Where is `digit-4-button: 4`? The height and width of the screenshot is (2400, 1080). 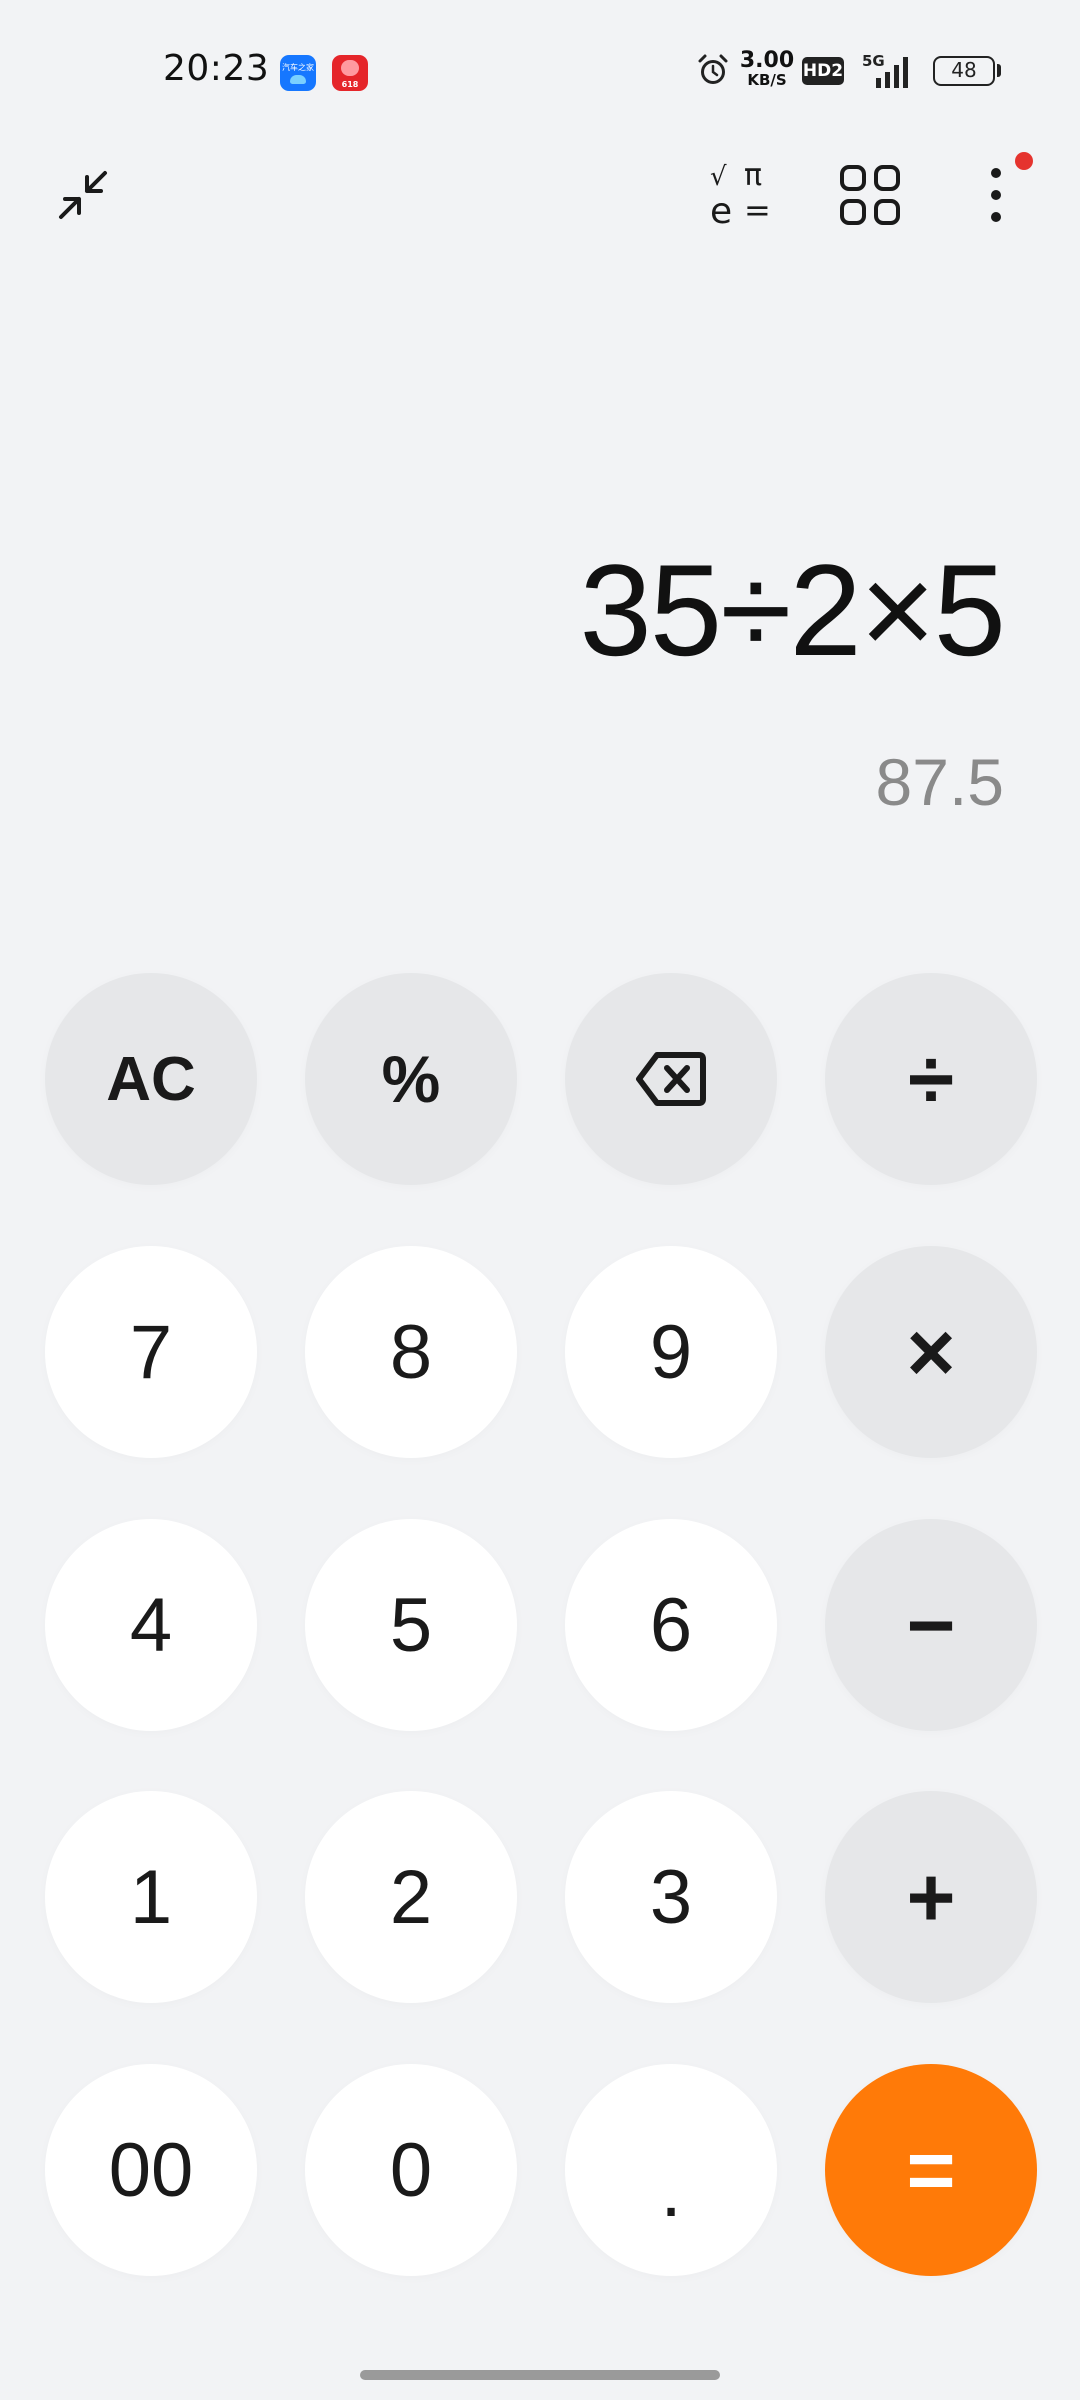 digit-4-button: 4 is located at coordinates (151, 1625).